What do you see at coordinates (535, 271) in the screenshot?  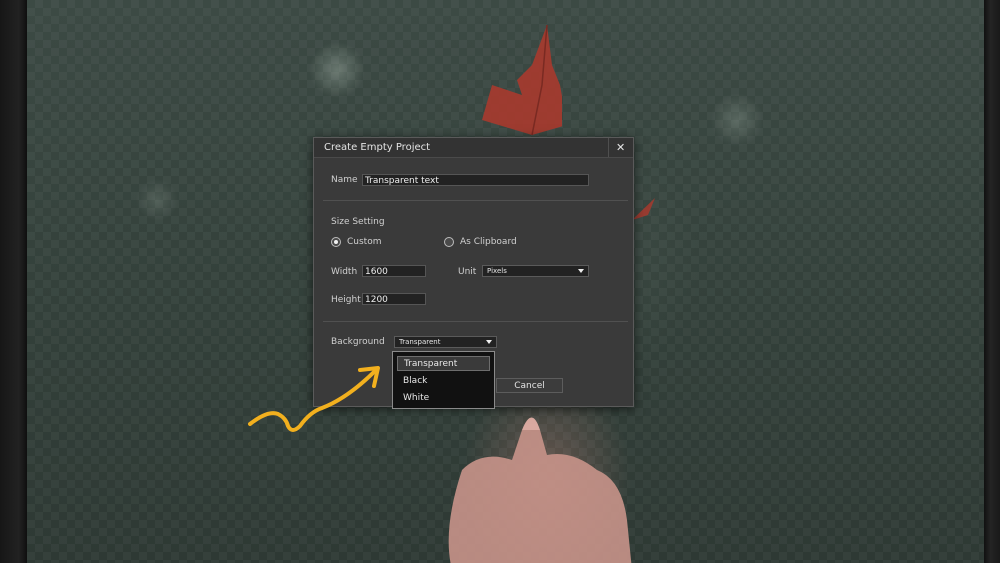 I see `unit-select: Pixels` at bounding box center [535, 271].